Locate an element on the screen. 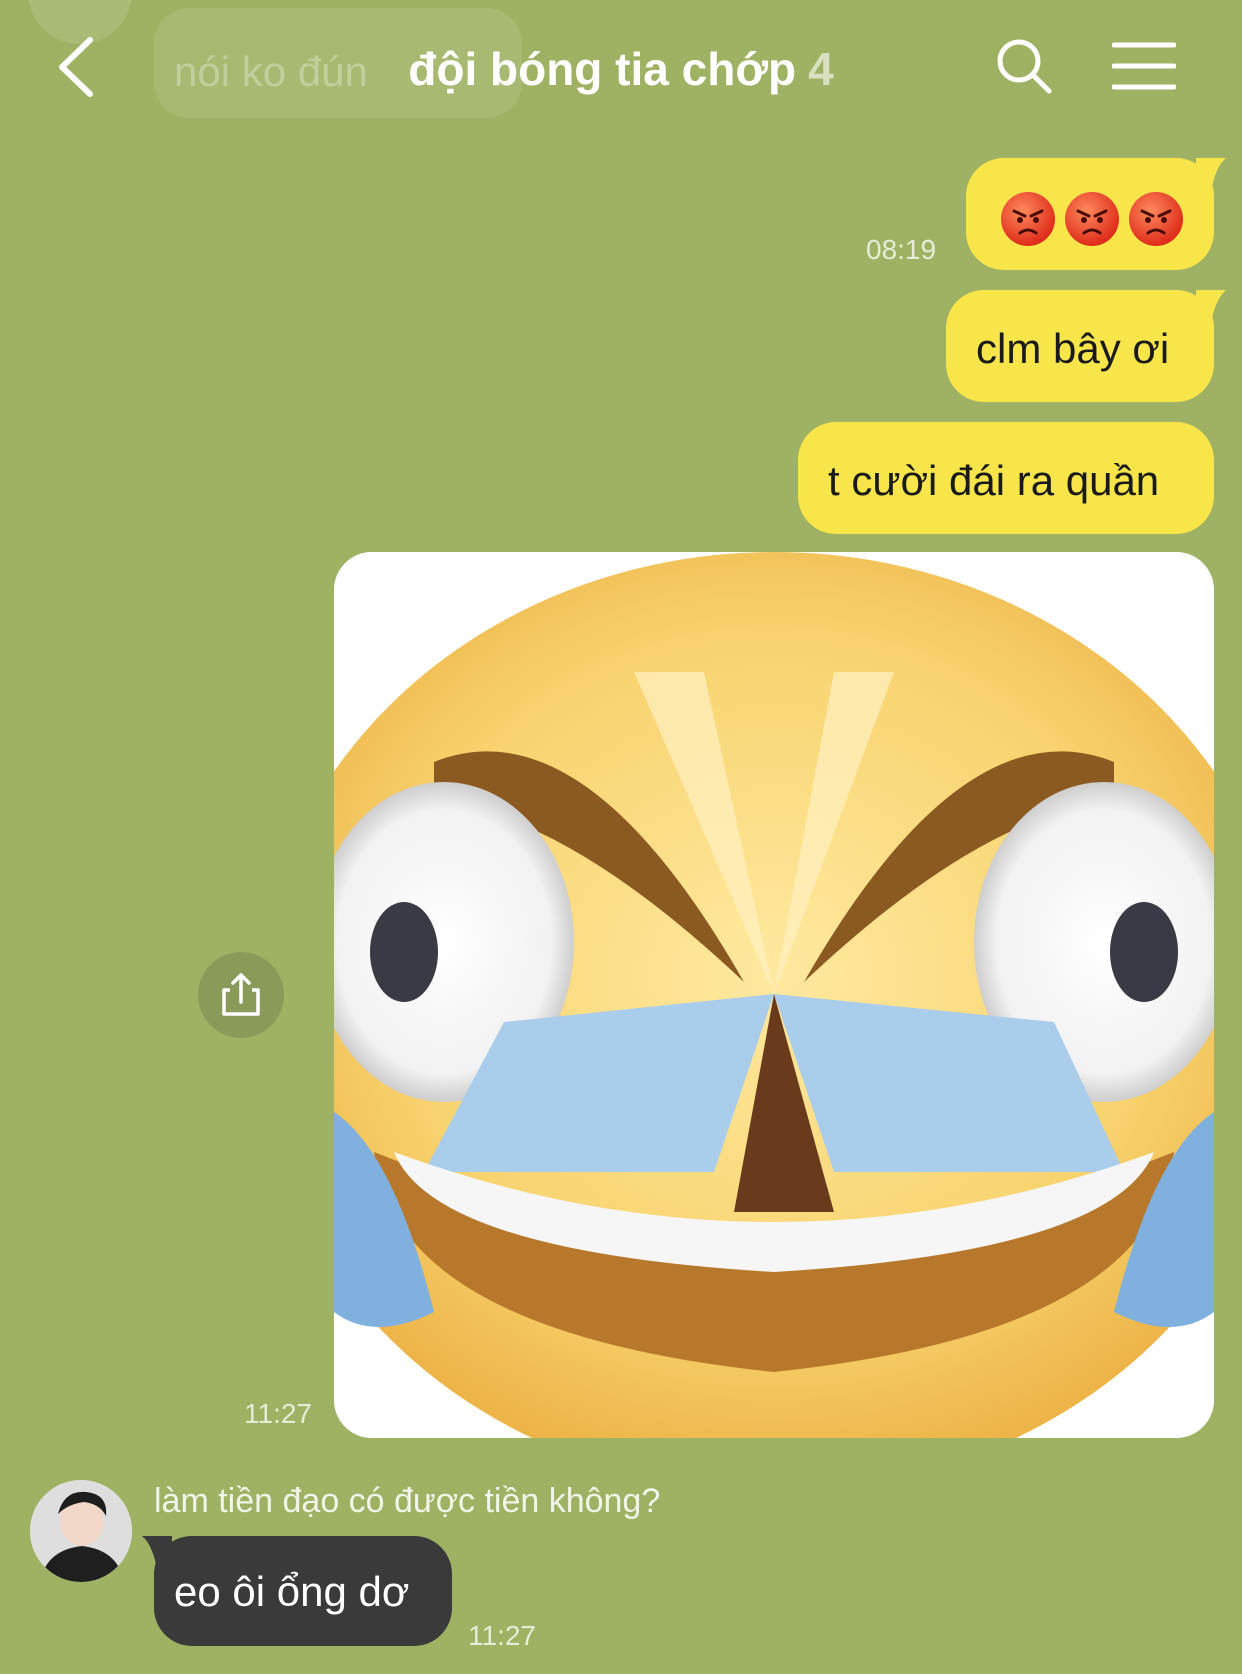 This screenshot has width=1242, height=1674. message-text: t cười đái ra quần is located at coordinates (994, 480).